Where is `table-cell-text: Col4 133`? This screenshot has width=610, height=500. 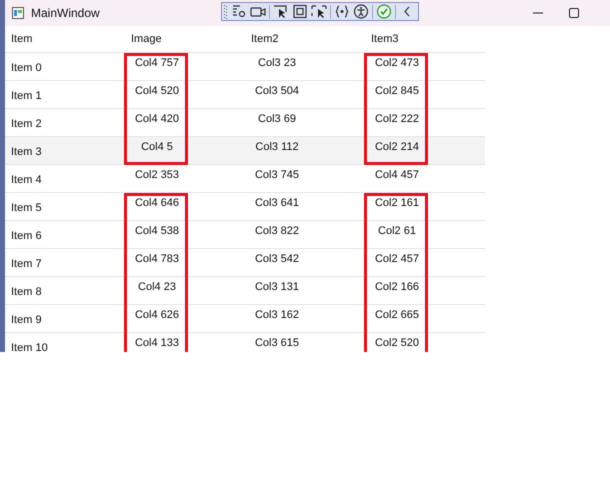
table-cell-text: Col4 133 is located at coordinates (157, 344).